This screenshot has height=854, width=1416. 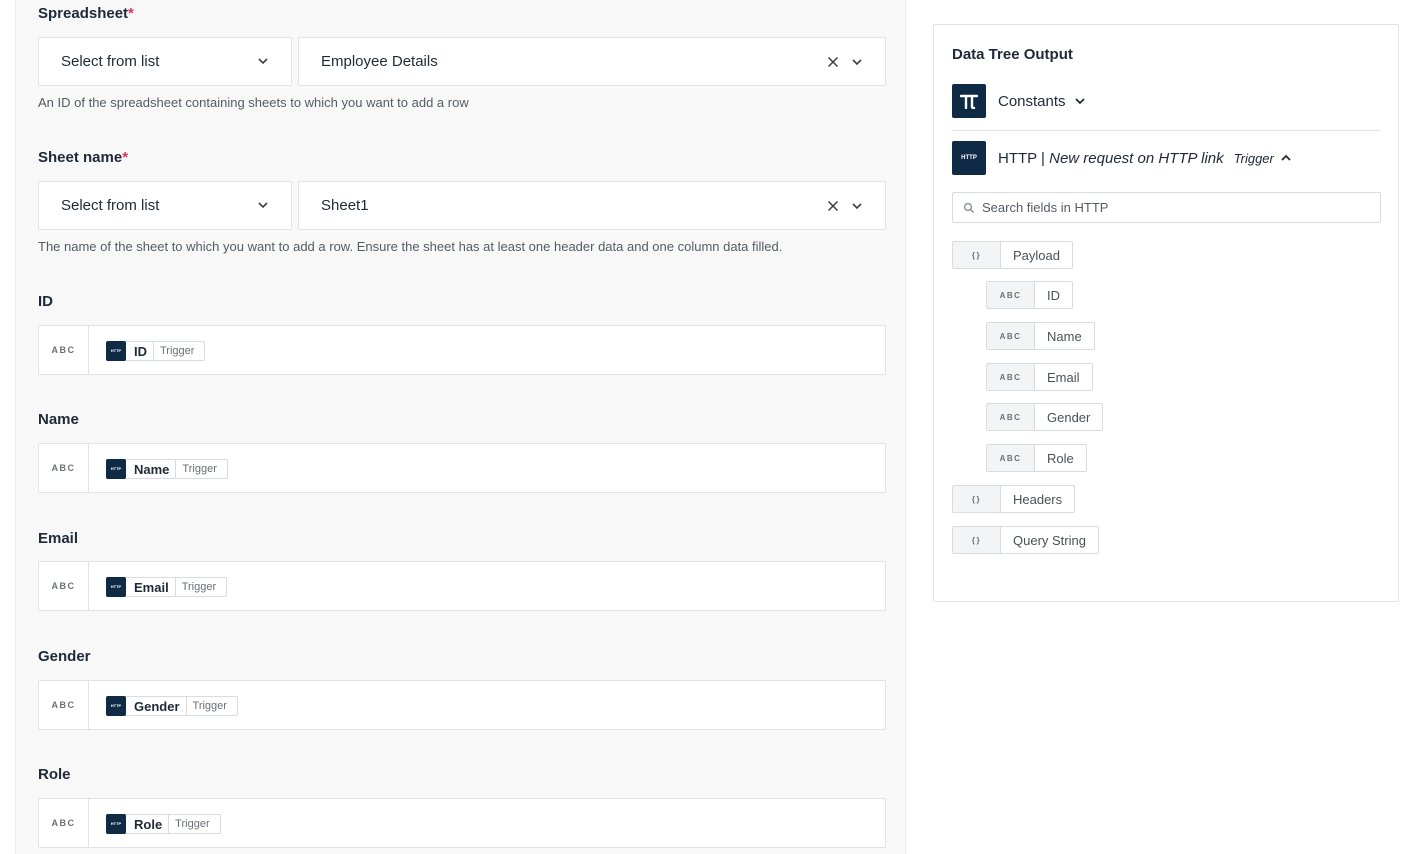 What do you see at coordinates (165, 61) in the screenshot?
I see `spreadsheet-mode-select: Select from list` at bounding box center [165, 61].